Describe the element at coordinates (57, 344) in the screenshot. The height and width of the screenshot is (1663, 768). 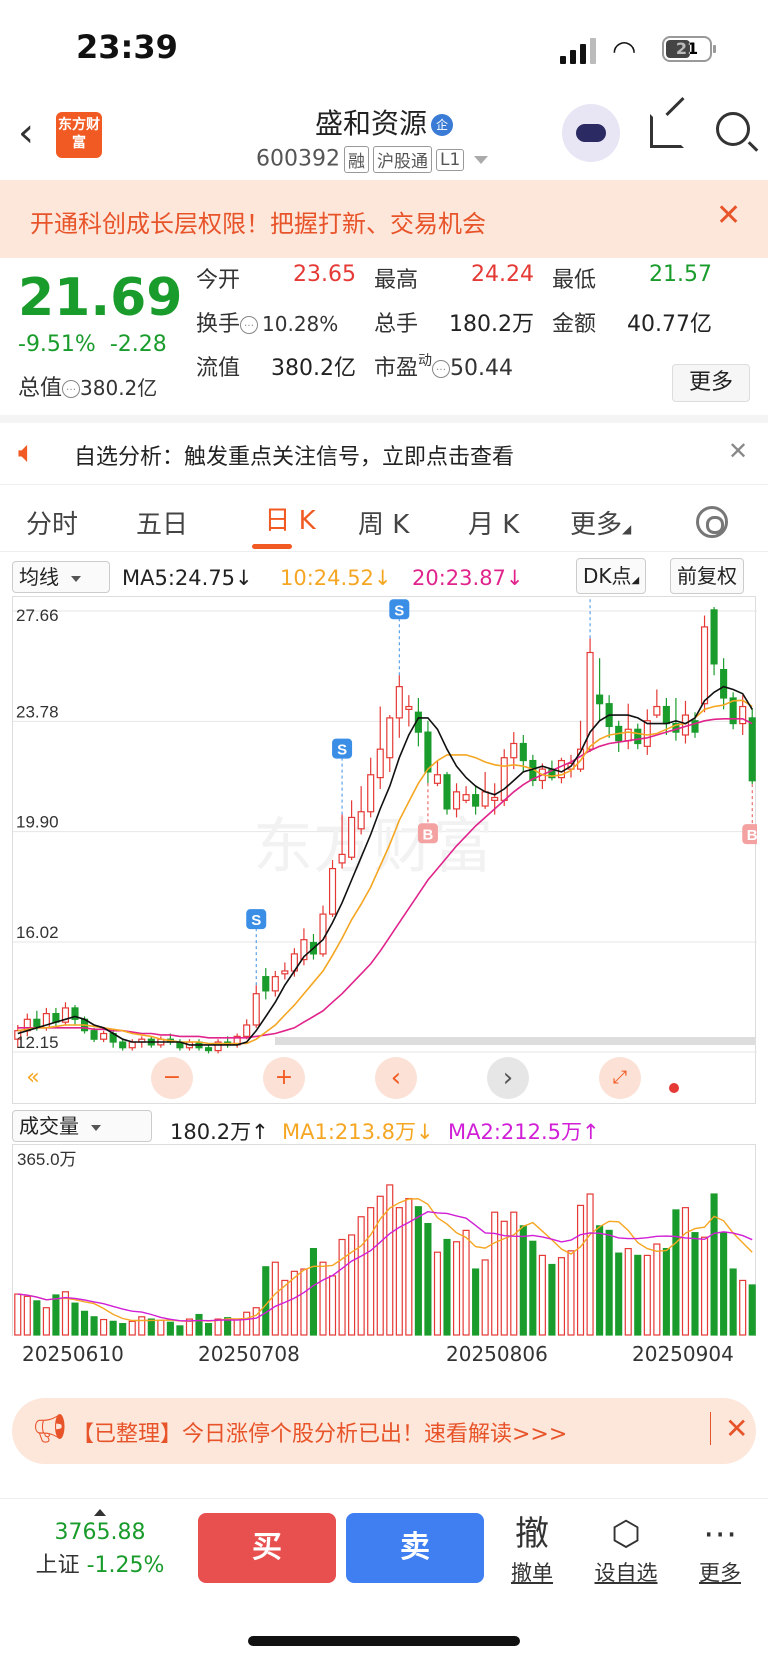
I see `change-percent: -9.51%` at that location.